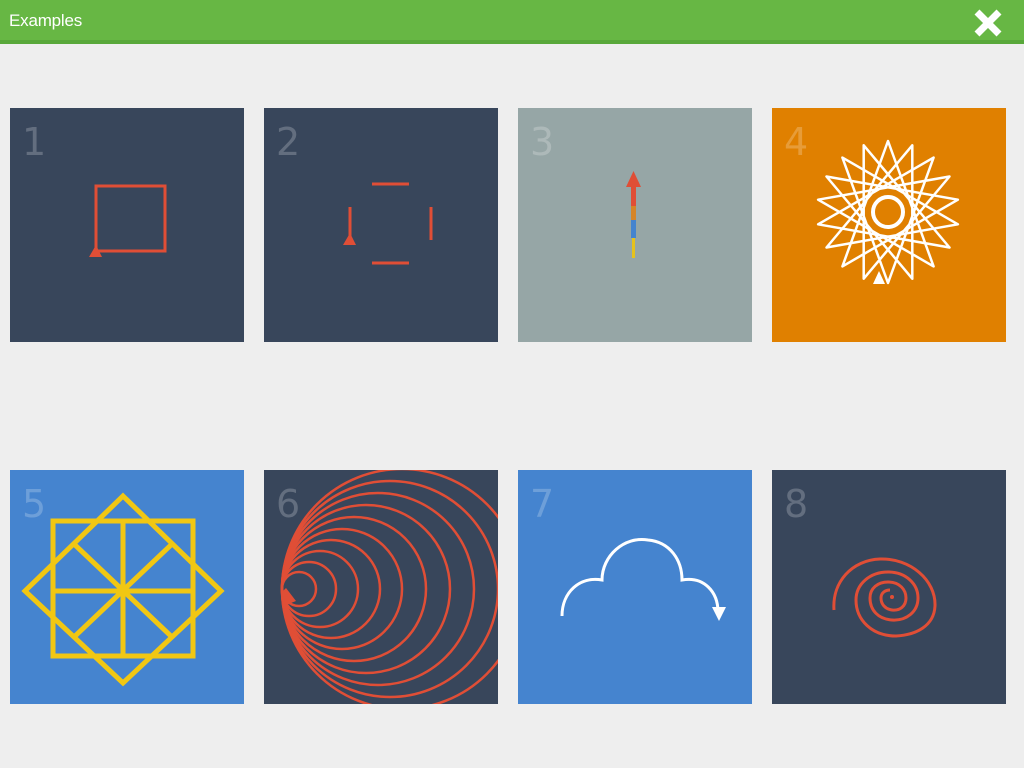  I want to click on example-tile-4: 4, so click(889, 225).